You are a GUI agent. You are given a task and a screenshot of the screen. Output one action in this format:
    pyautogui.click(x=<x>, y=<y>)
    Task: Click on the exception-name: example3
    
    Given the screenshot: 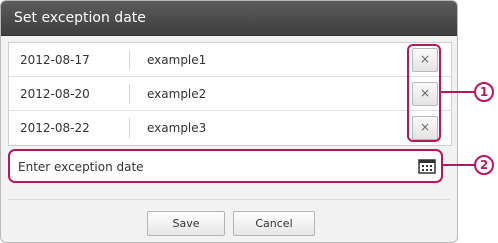 What is the action you would take?
    pyautogui.click(x=177, y=128)
    